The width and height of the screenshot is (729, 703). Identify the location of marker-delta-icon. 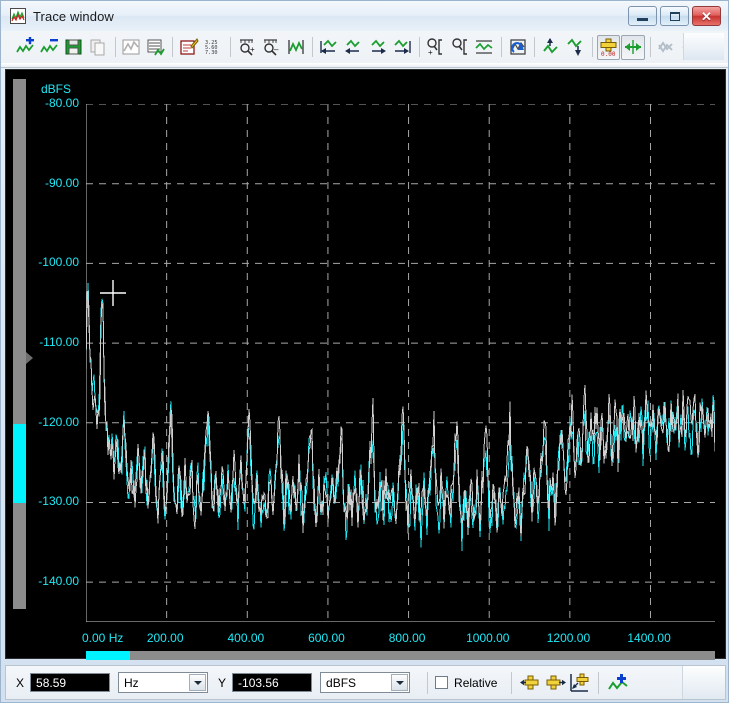
(633, 47).